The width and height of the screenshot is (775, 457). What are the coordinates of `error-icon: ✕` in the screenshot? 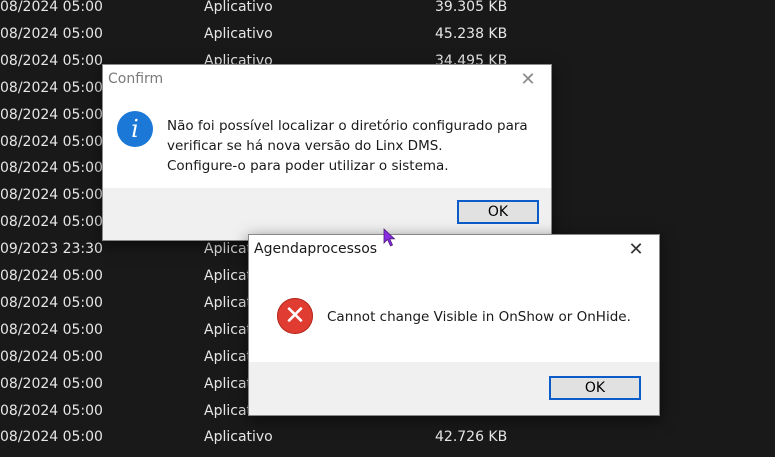 It's located at (295, 316).